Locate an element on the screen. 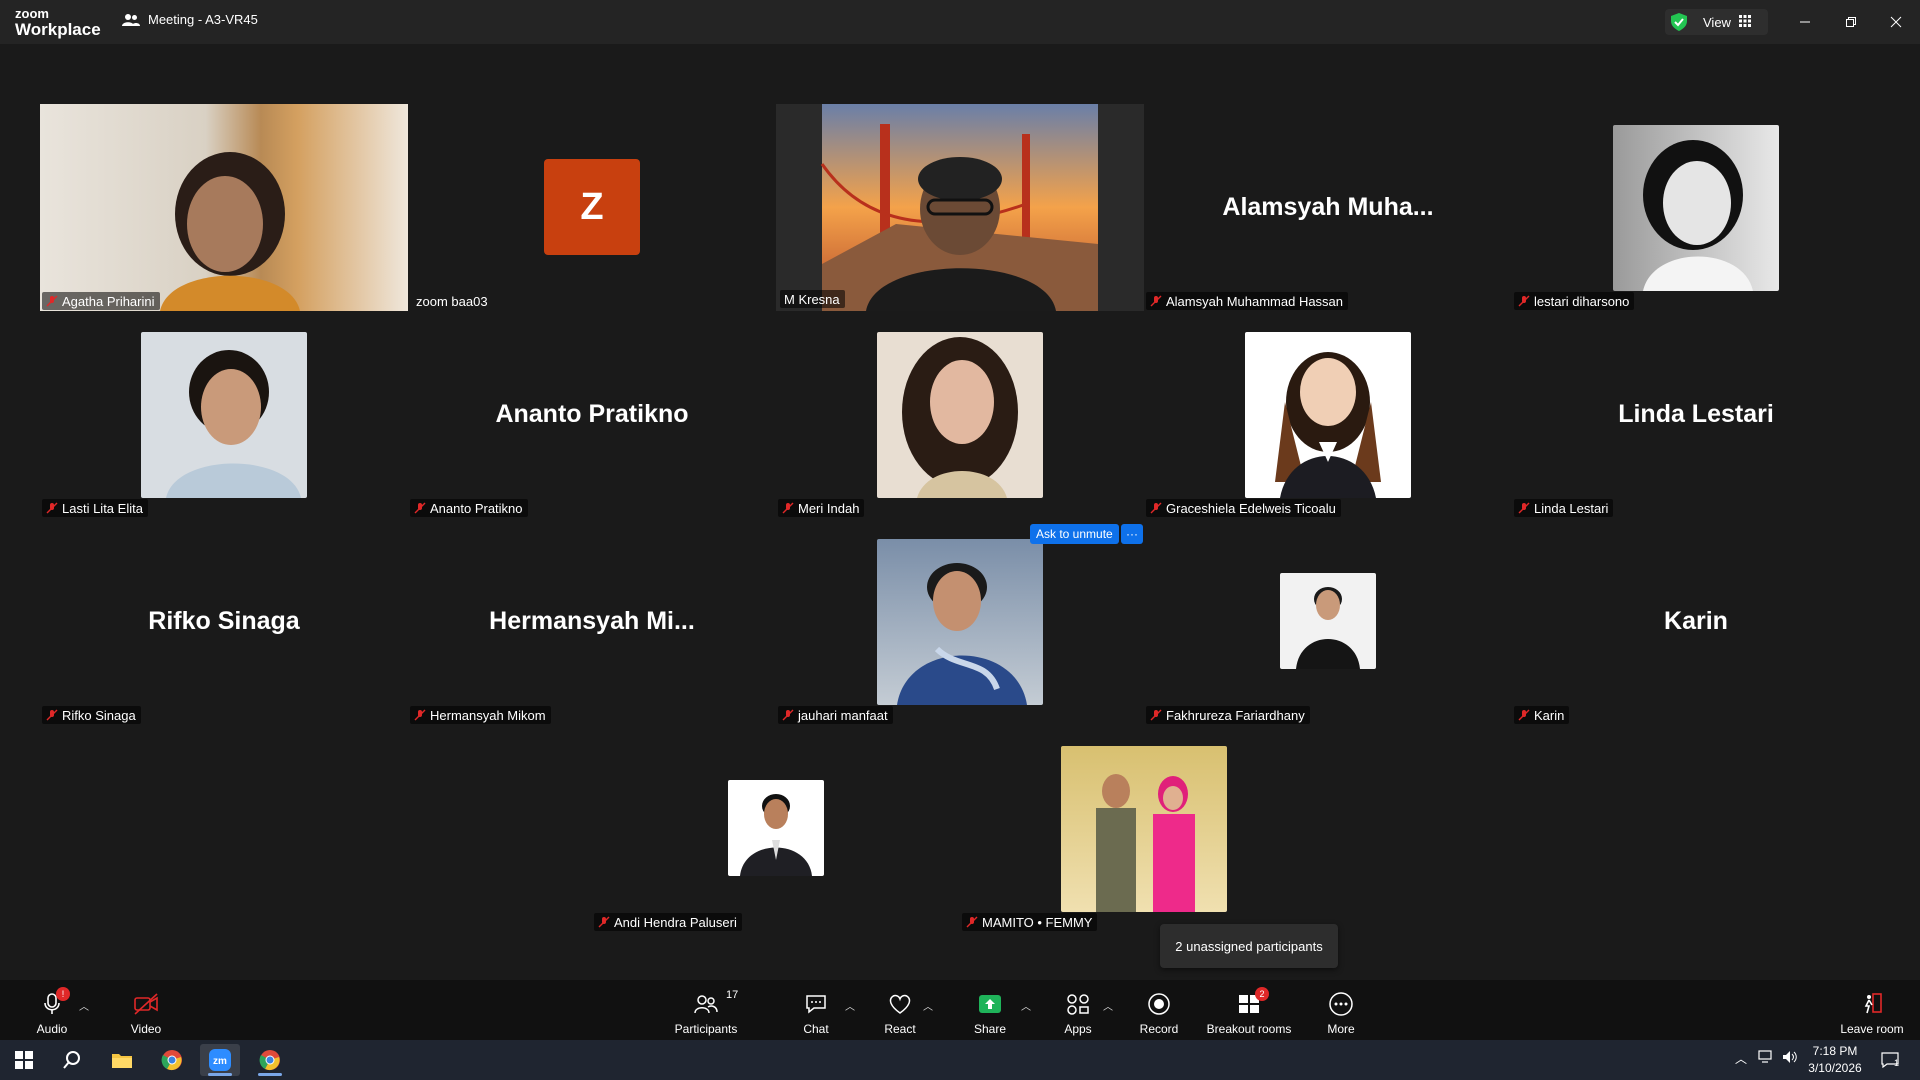  participant-name-bar: Agatha Priharini is located at coordinates (101, 301).